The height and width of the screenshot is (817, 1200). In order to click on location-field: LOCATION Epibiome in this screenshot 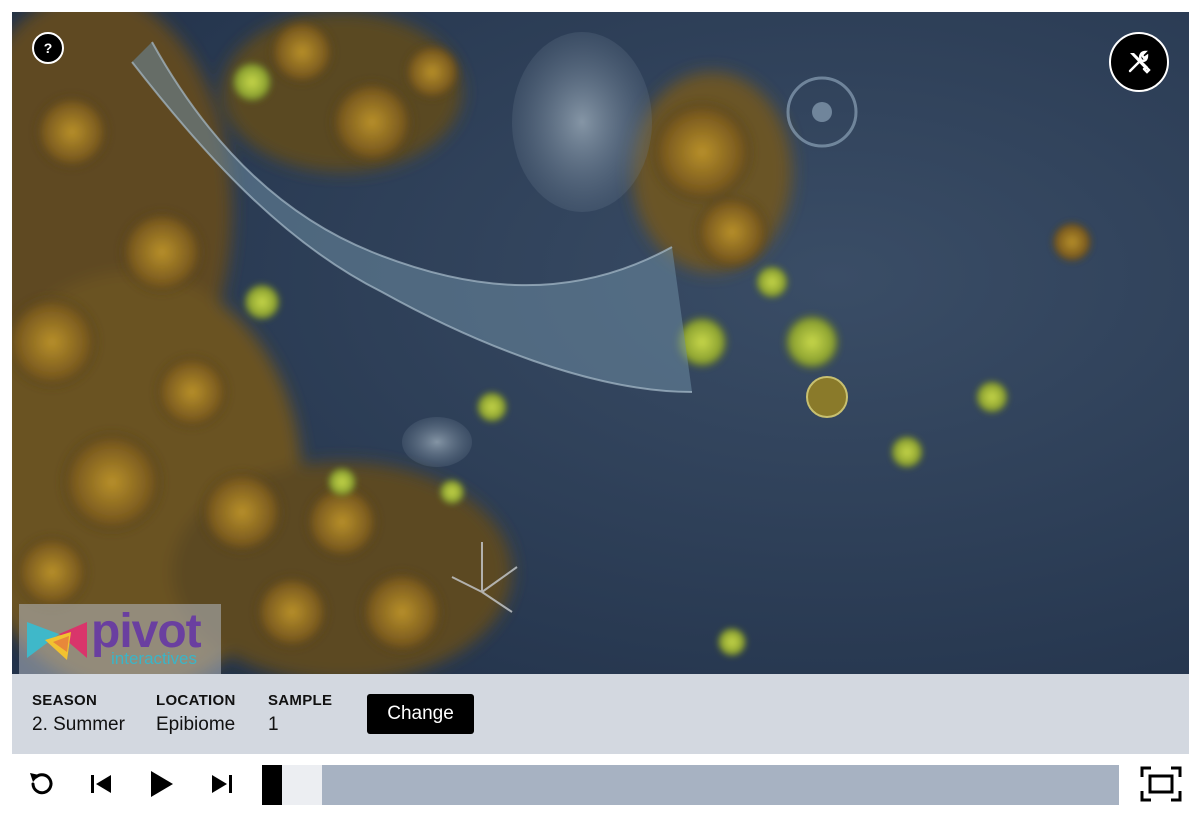, I will do `click(196, 714)`.